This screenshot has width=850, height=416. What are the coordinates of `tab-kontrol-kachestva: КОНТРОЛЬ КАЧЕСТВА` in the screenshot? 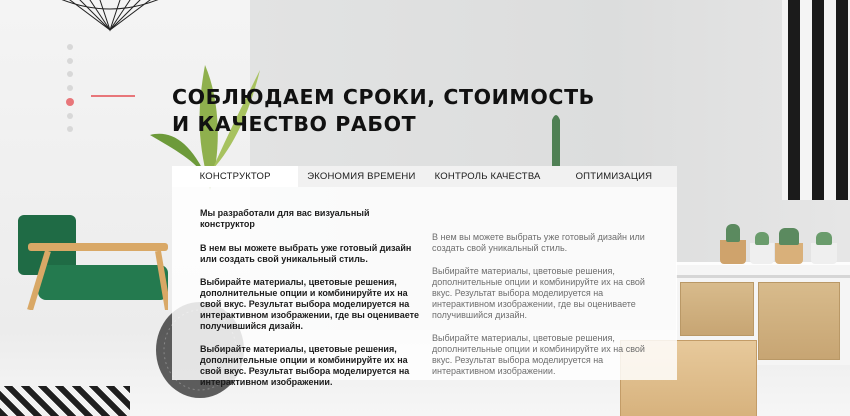 It's located at (488, 176).